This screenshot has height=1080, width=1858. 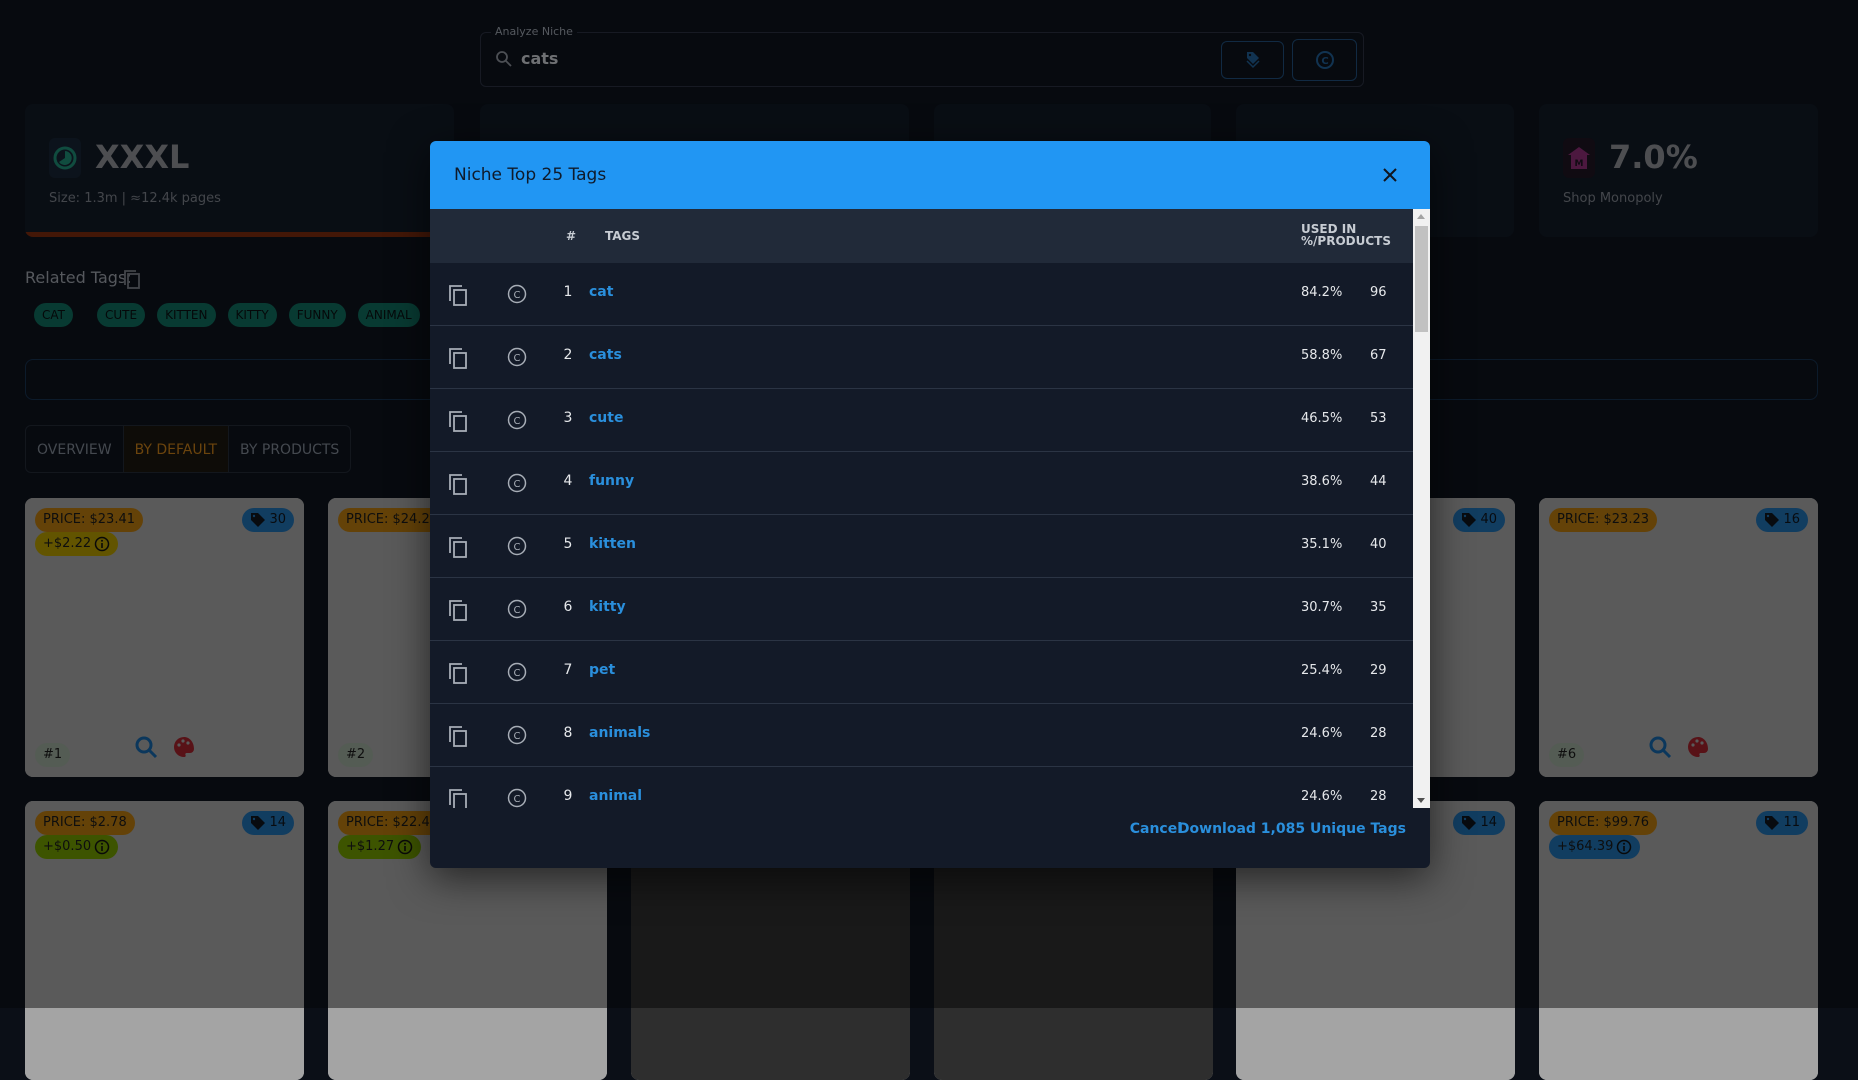 What do you see at coordinates (1156, 829) in the screenshot?
I see `cancel-button: Cancel` at bounding box center [1156, 829].